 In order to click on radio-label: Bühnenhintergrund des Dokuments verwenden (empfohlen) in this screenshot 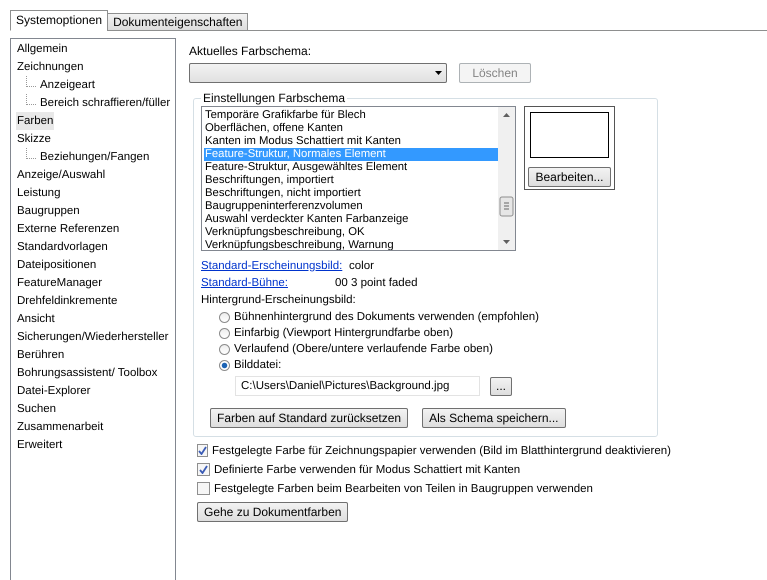, I will do `click(386, 317)`.